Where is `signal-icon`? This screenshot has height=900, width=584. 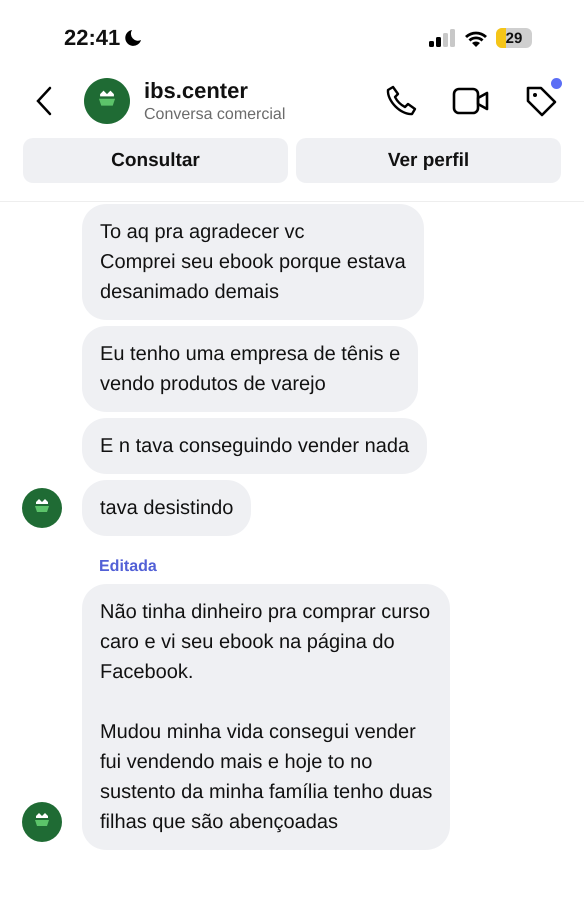 signal-icon is located at coordinates (442, 38).